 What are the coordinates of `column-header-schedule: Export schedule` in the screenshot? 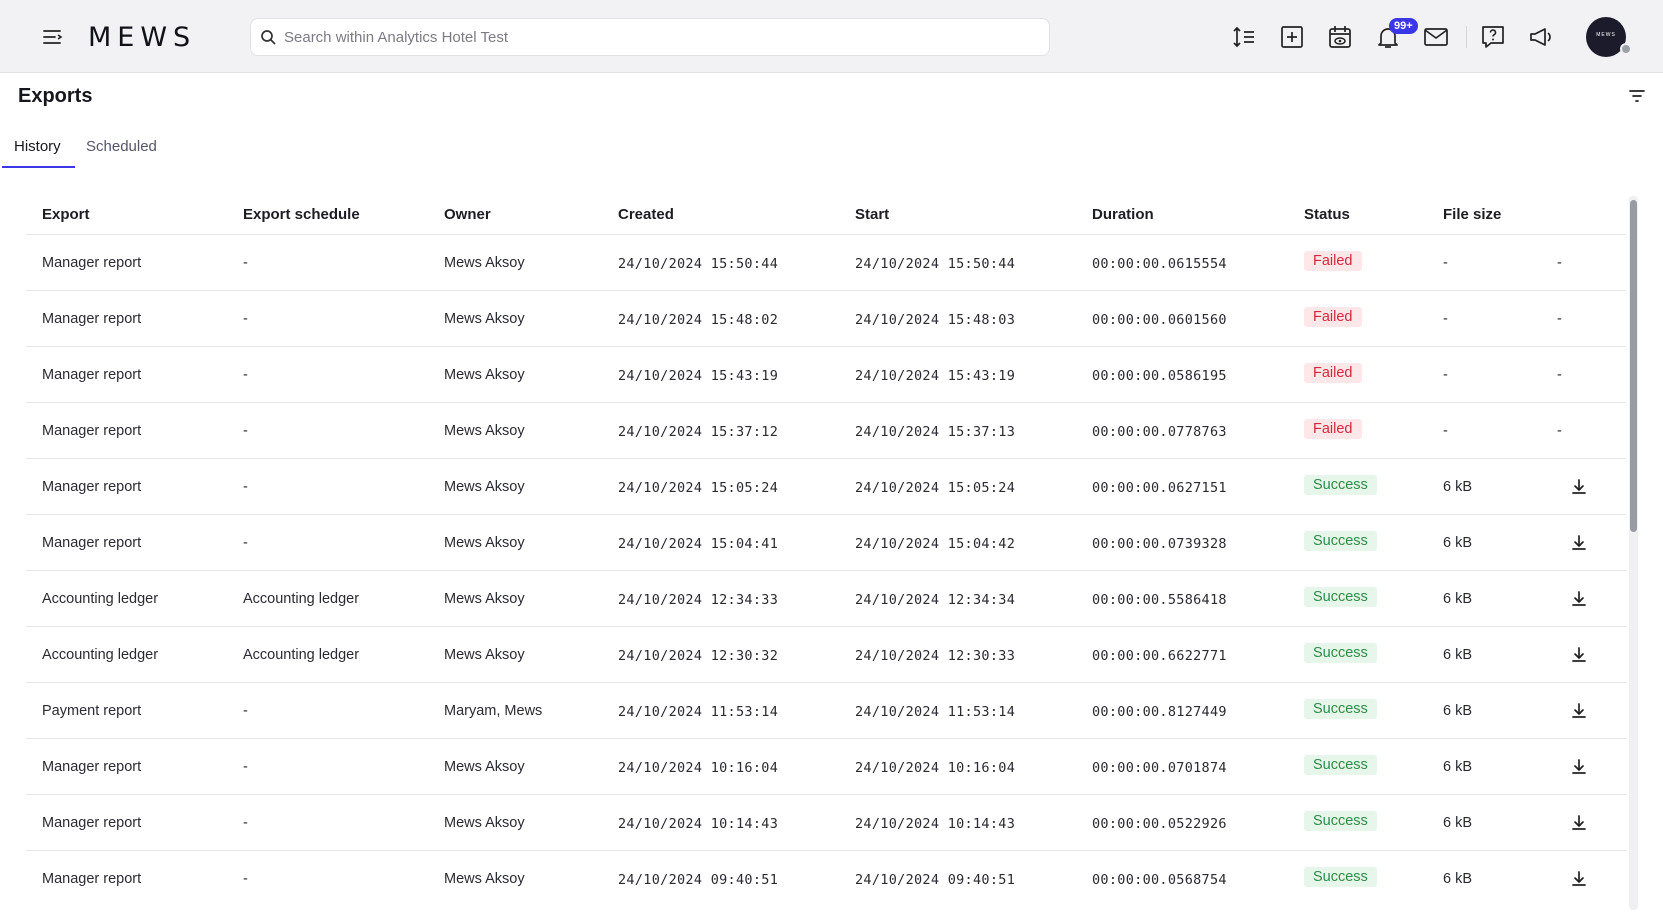 It's located at (301, 214).